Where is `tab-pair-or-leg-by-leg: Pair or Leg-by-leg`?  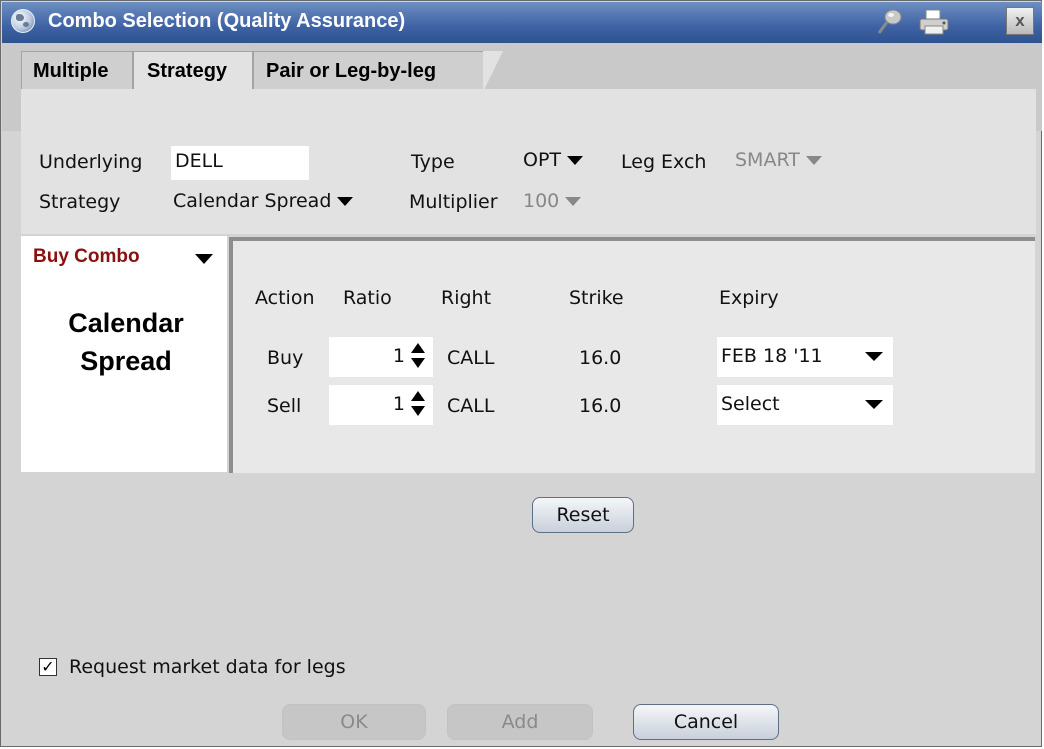 tab-pair-or-leg-by-leg: Pair or Leg-by-leg is located at coordinates (378, 71).